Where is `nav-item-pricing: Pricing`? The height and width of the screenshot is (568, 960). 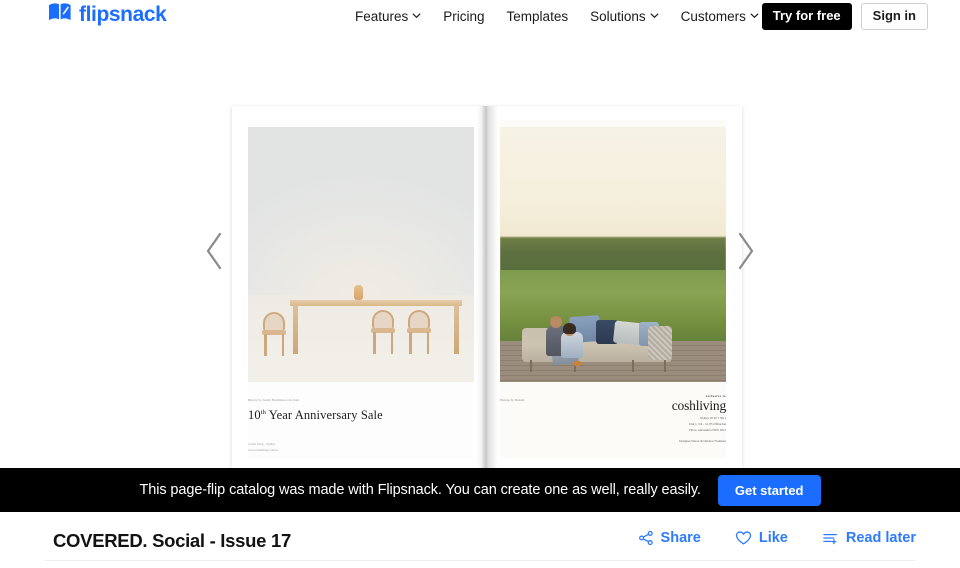 nav-item-pricing: Pricing is located at coordinates (463, 16).